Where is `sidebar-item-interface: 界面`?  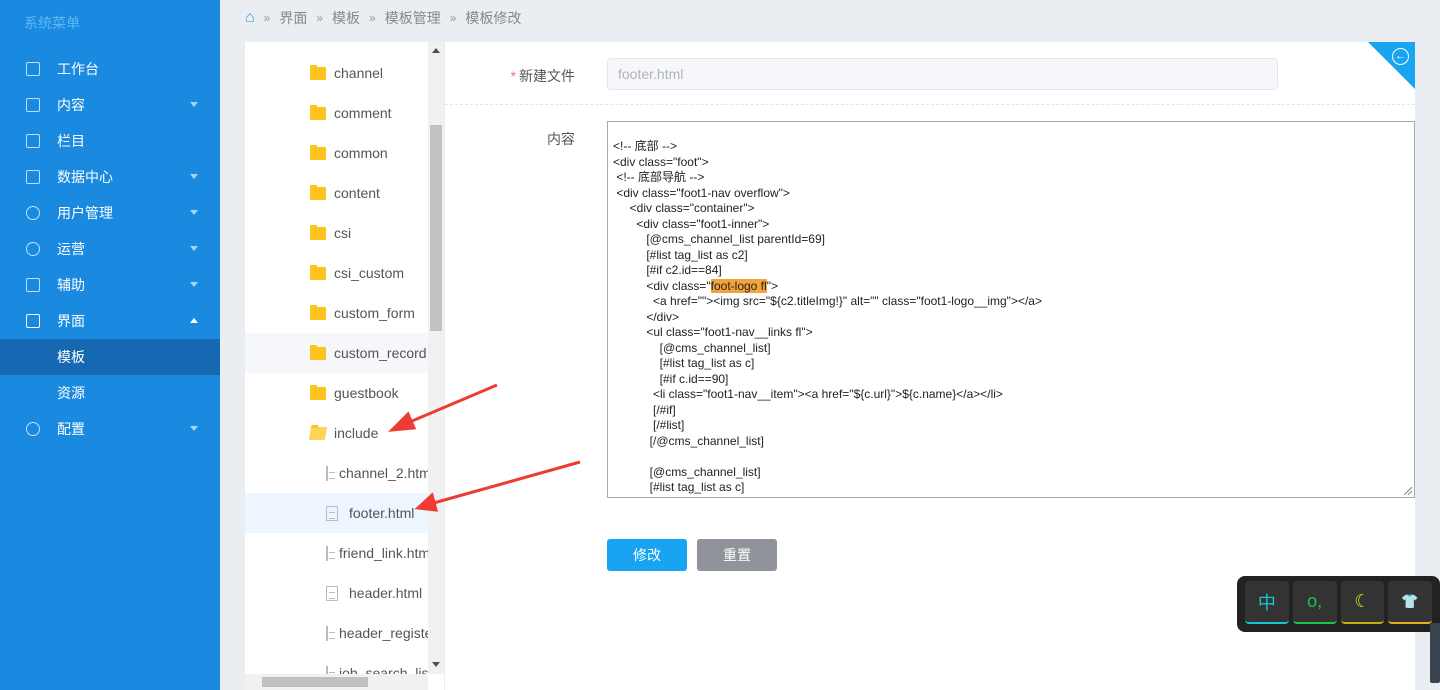 sidebar-item-interface: 界面 is located at coordinates (110, 321).